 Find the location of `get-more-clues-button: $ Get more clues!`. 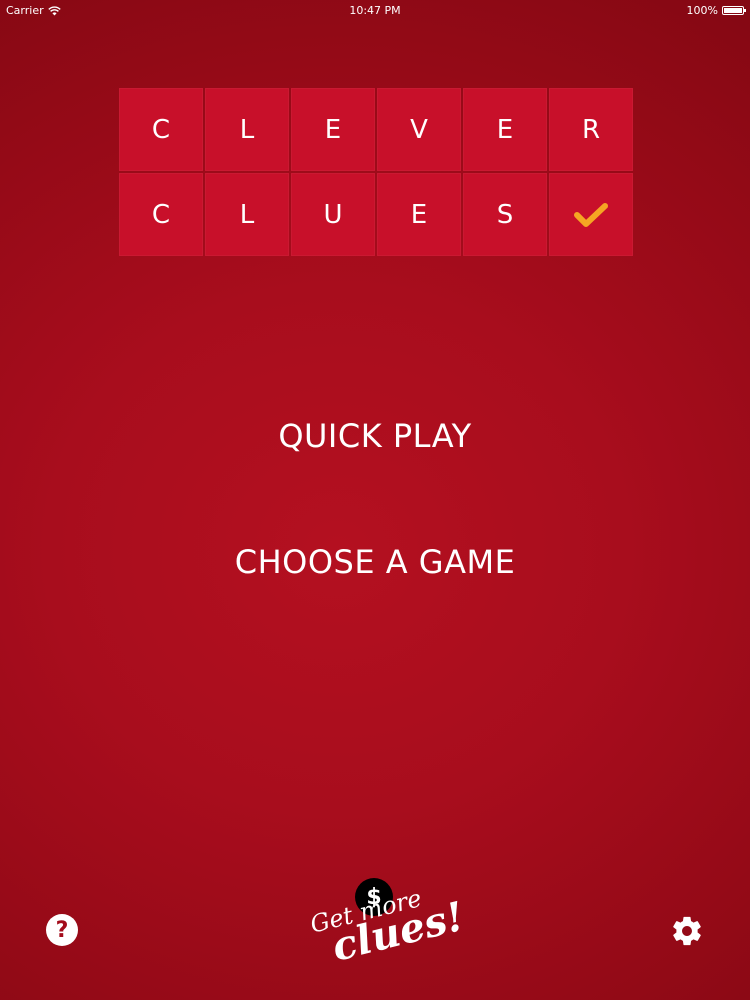

get-more-clues-button: $ Get more clues! is located at coordinates (384, 932).